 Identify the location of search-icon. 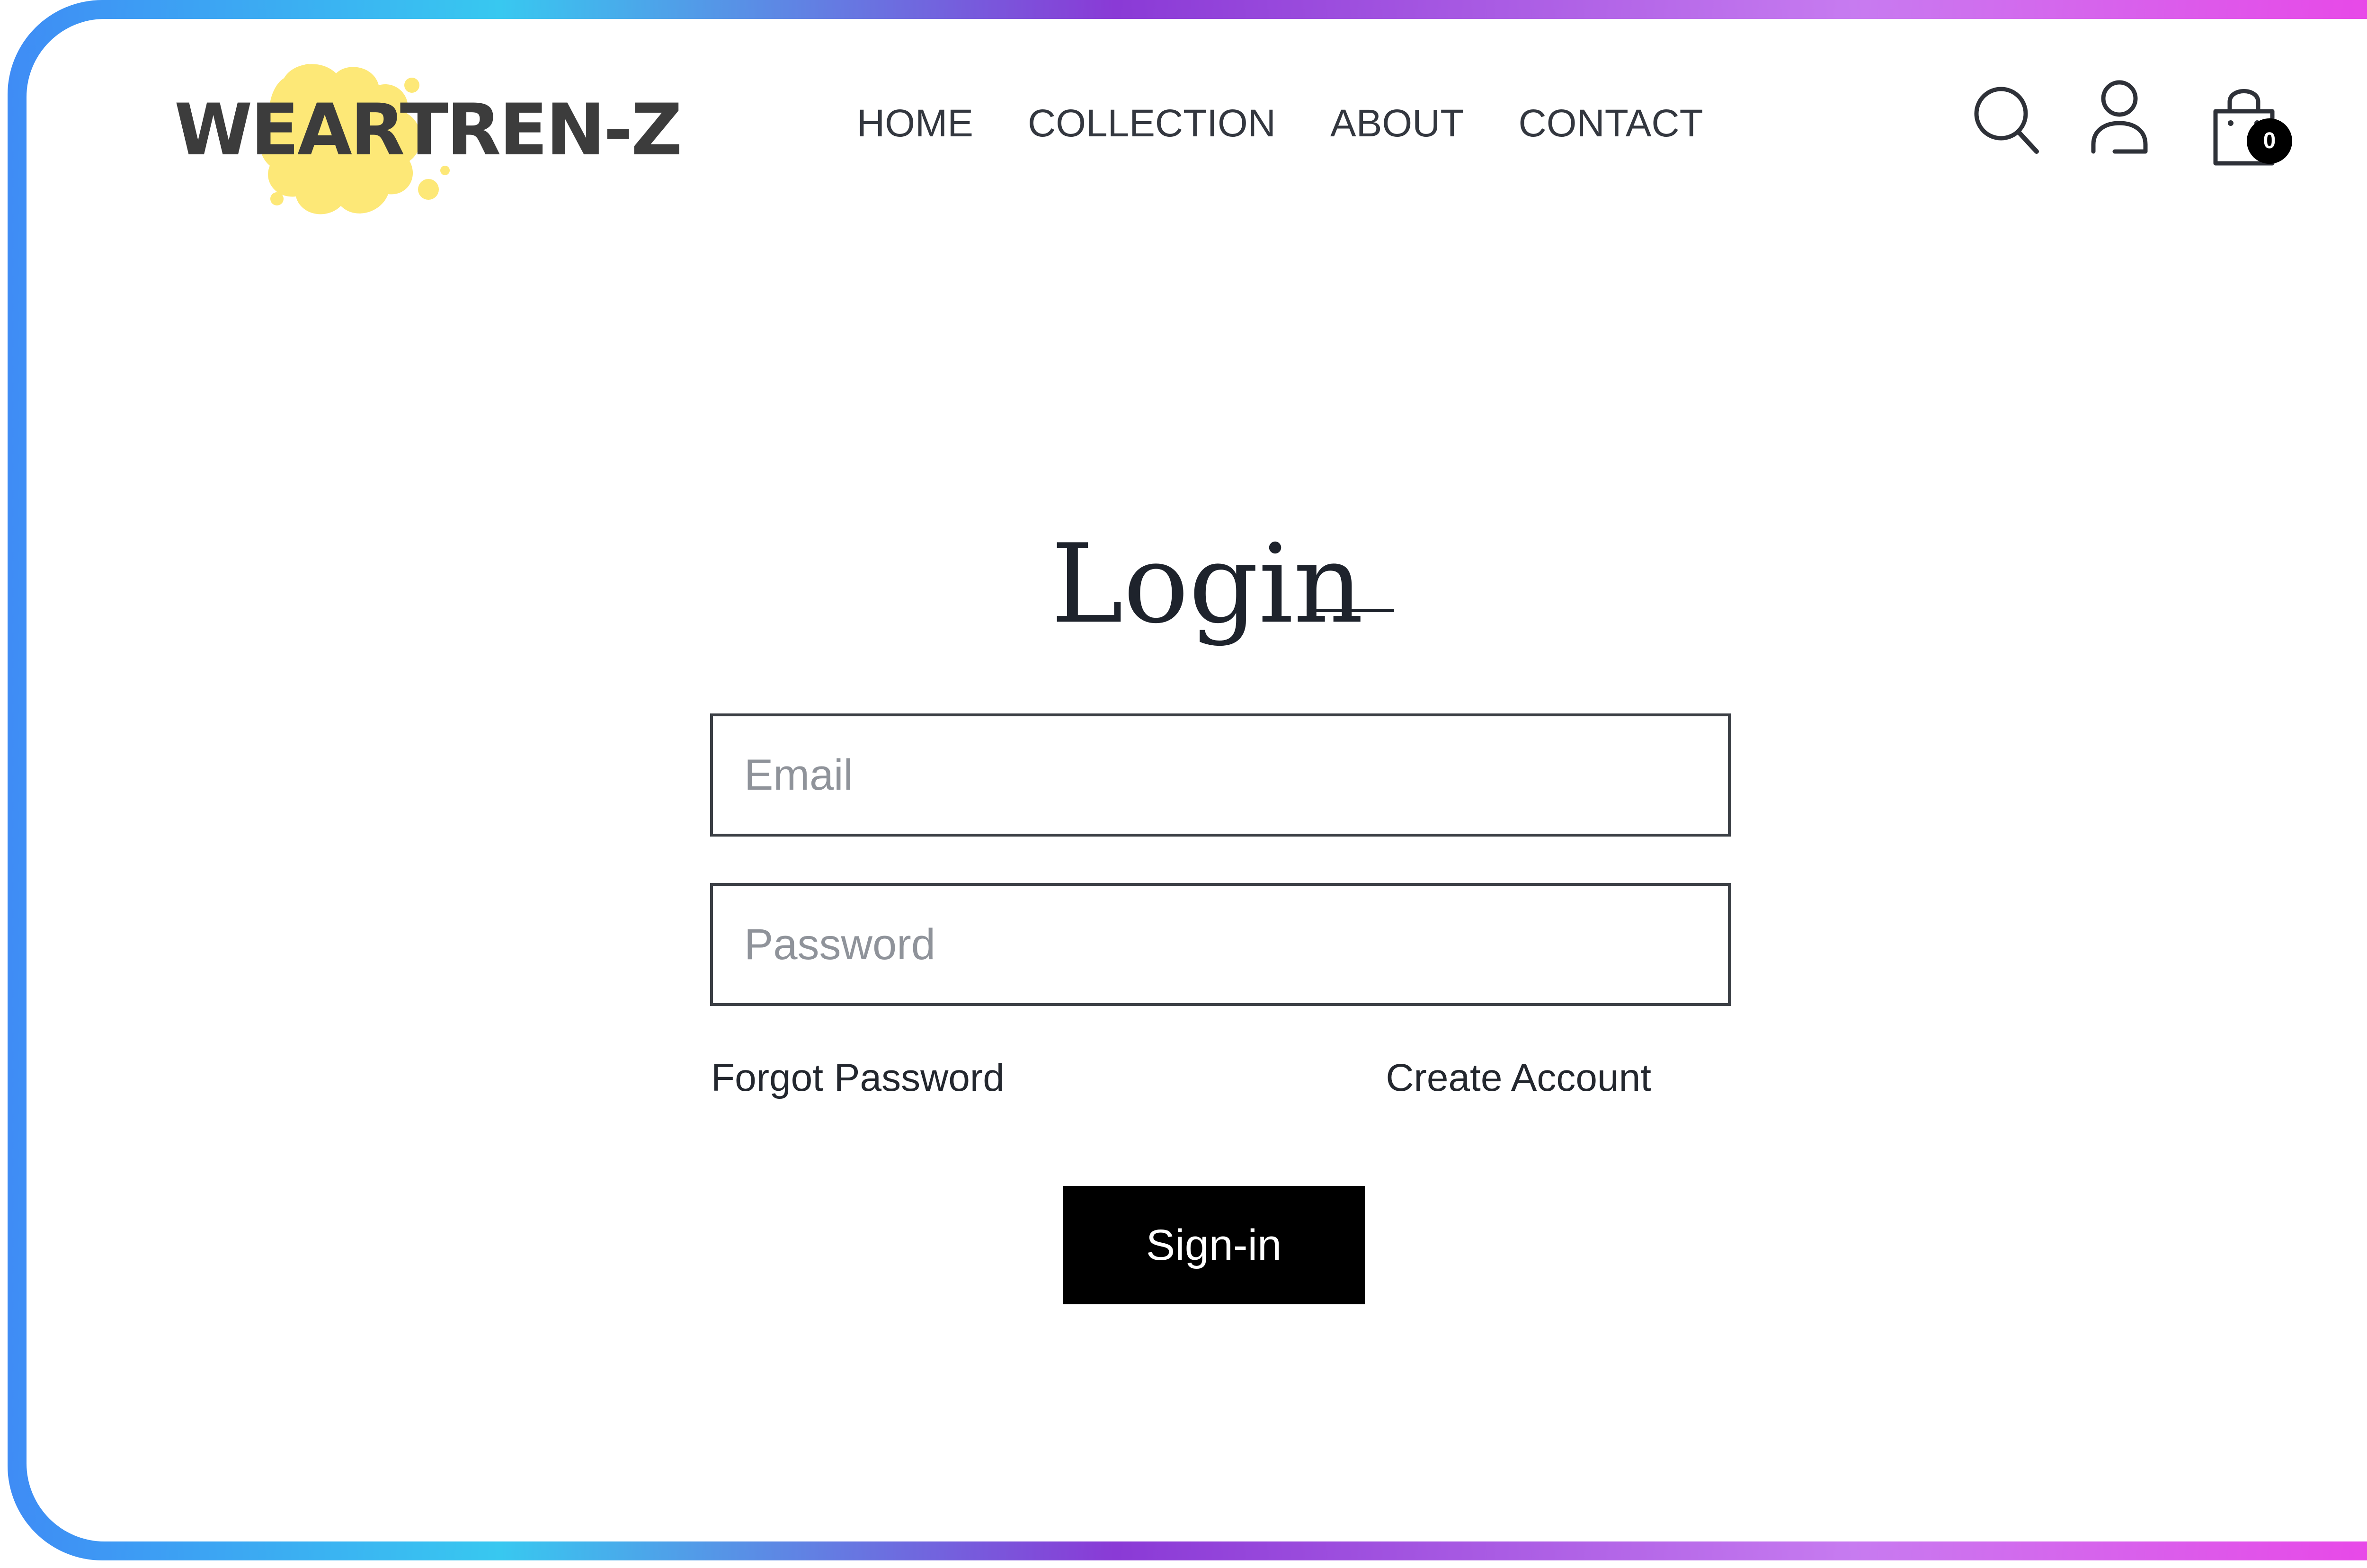
(2006, 119).